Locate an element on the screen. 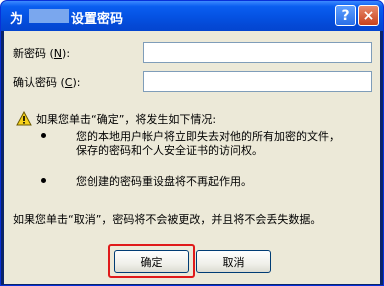  cancel-note: 如果您单击“取消”，密码将不会被更改，并且将不会丢失数据。 is located at coordinates (167, 219).